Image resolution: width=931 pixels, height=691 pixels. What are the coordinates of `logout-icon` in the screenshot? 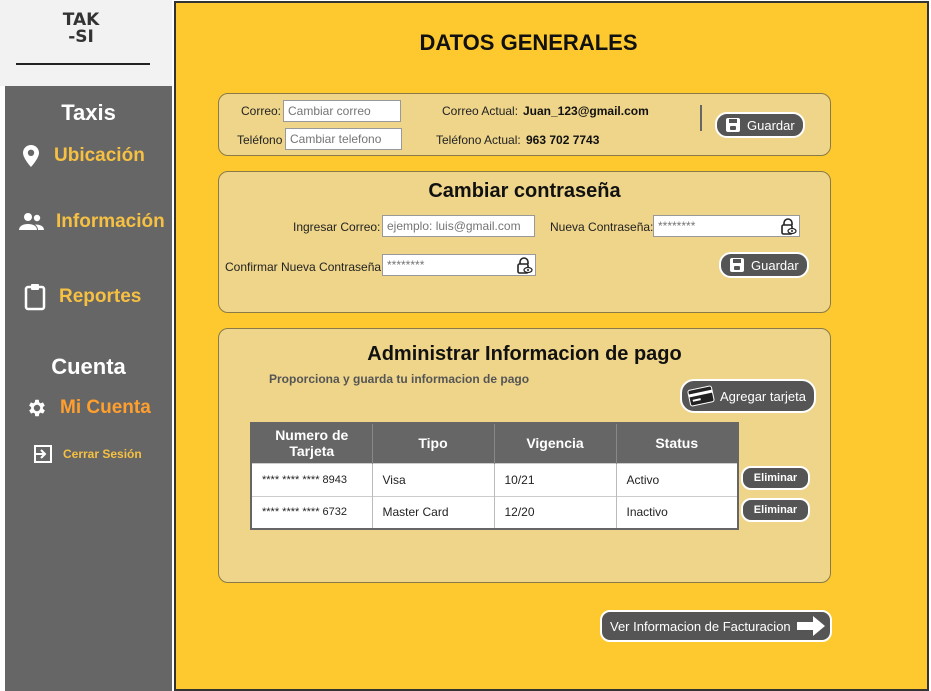 It's located at (43, 454).